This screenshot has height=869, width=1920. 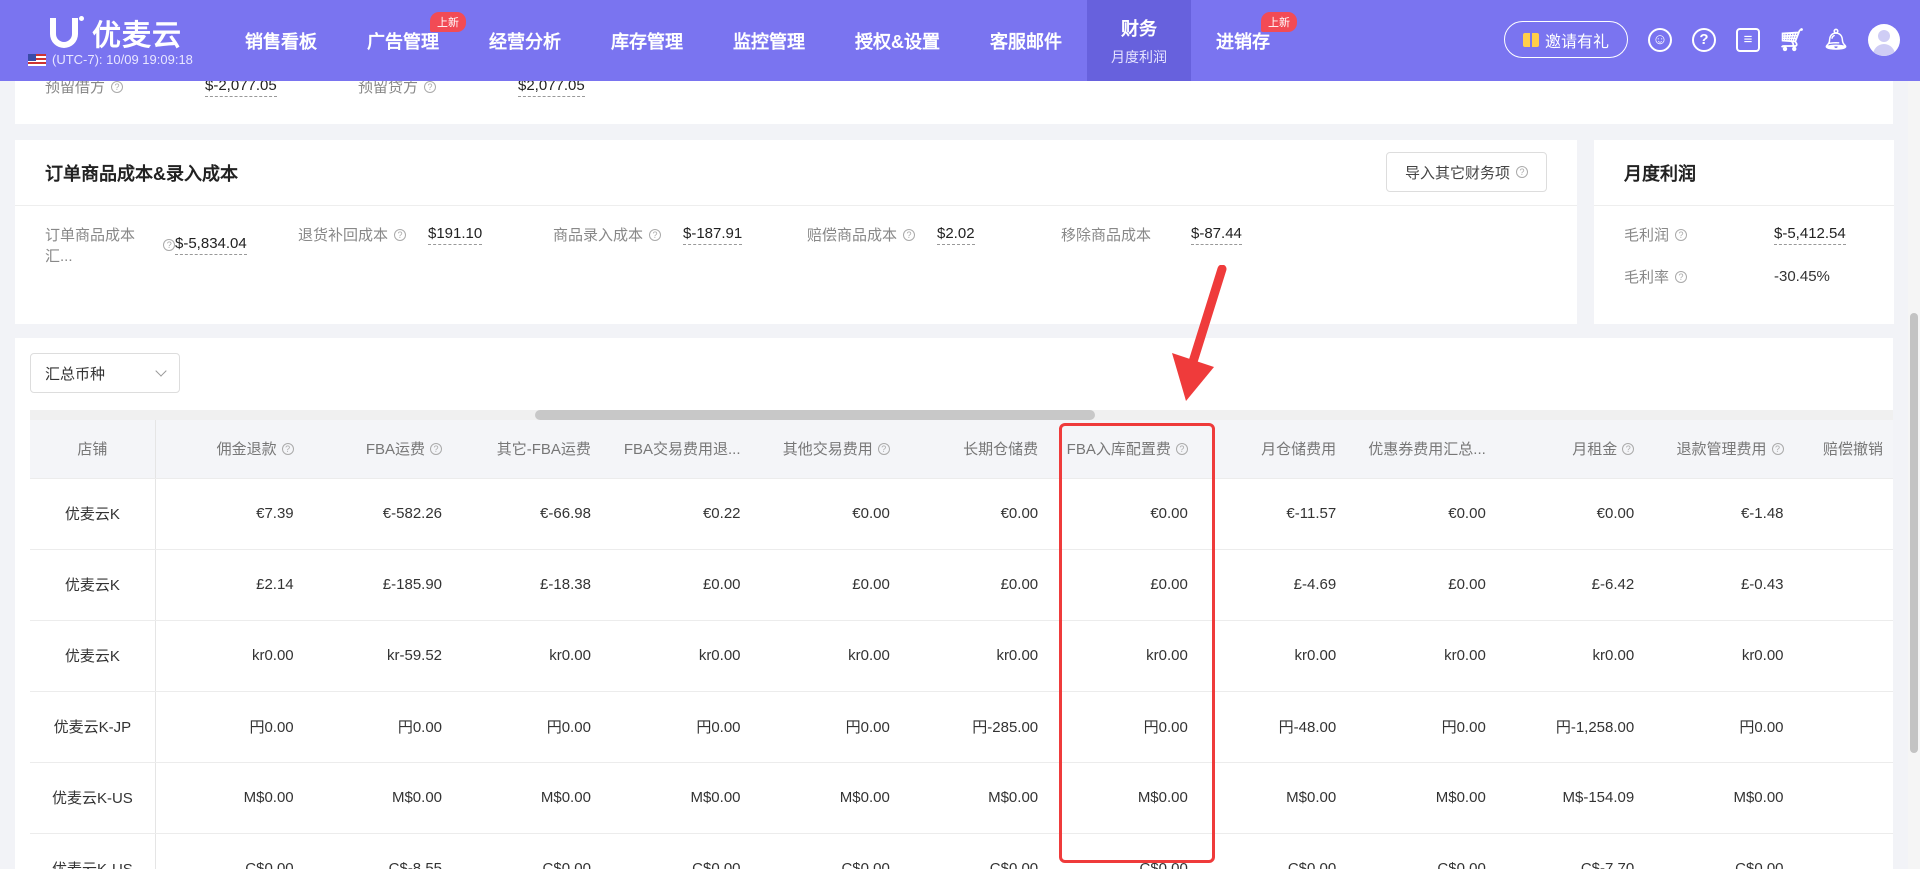 I want to click on invite-button: 邀请有礼, so click(x=1565, y=39).